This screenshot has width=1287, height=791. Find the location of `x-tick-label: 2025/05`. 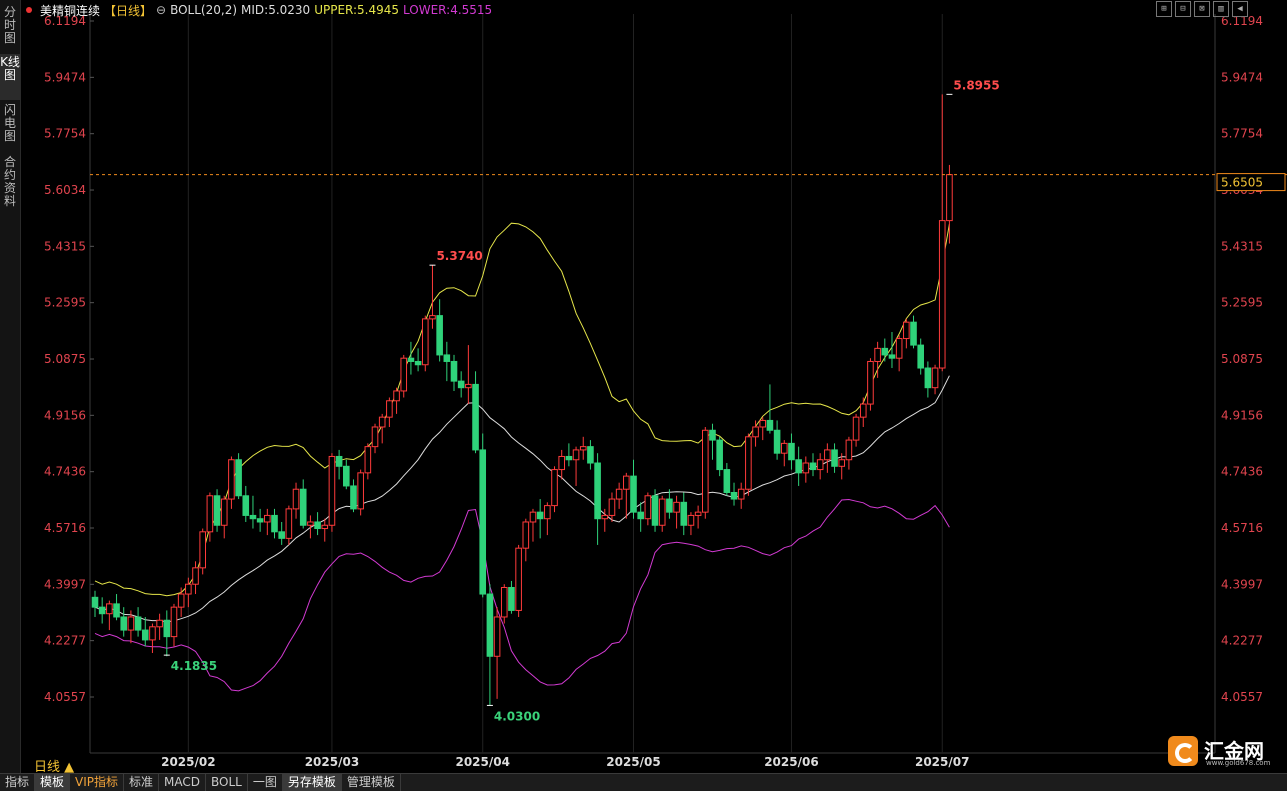

x-tick-label: 2025/05 is located at coordinates (633, 762).